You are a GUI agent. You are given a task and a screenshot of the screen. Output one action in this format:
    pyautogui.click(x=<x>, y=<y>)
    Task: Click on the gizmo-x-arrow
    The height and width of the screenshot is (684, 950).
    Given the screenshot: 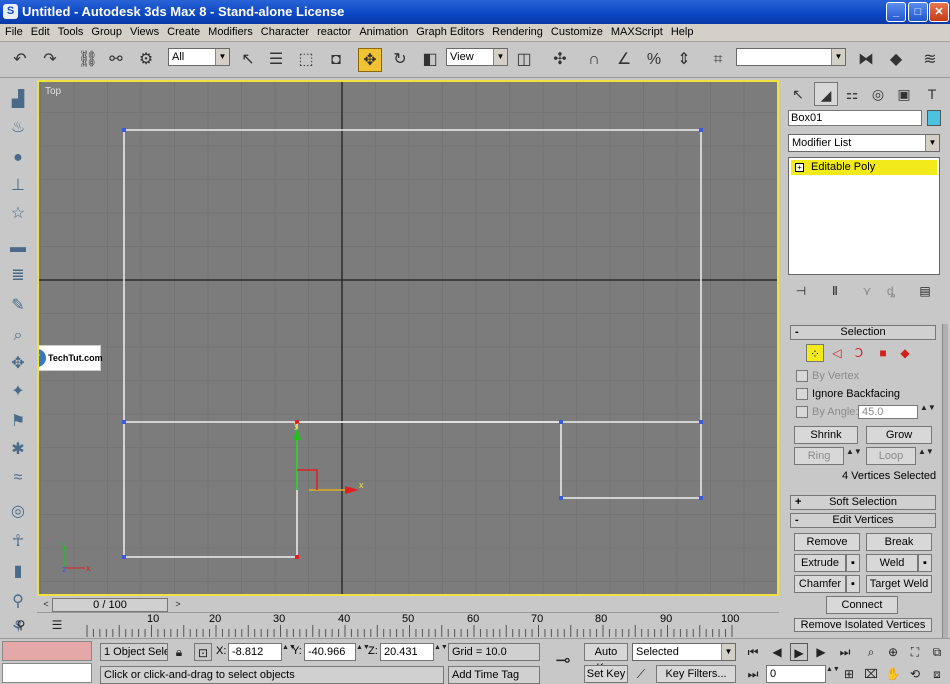 What is the action you would take?
    pyautogui.click(x=352, y=490)
    